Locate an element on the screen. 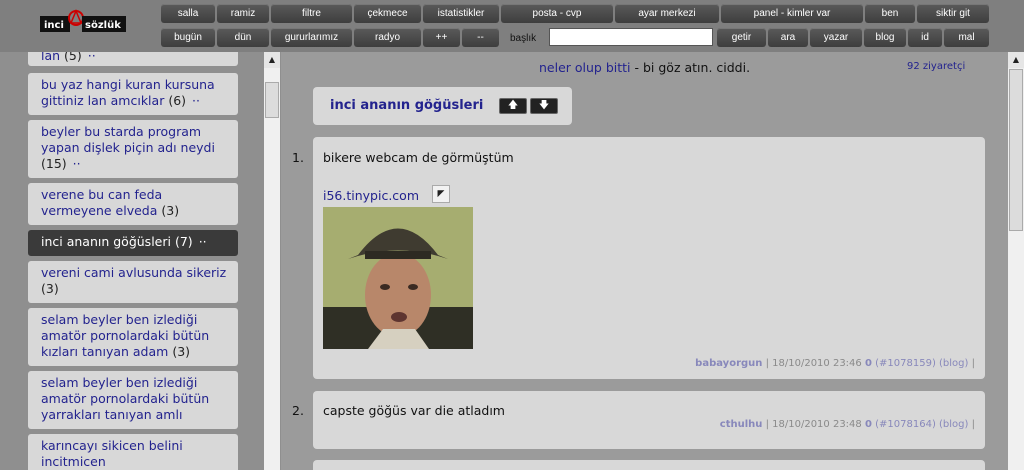 The height and width of the screenshot is (470, 1024). nav-getir-button: getir is located at coordinates (741, 37).